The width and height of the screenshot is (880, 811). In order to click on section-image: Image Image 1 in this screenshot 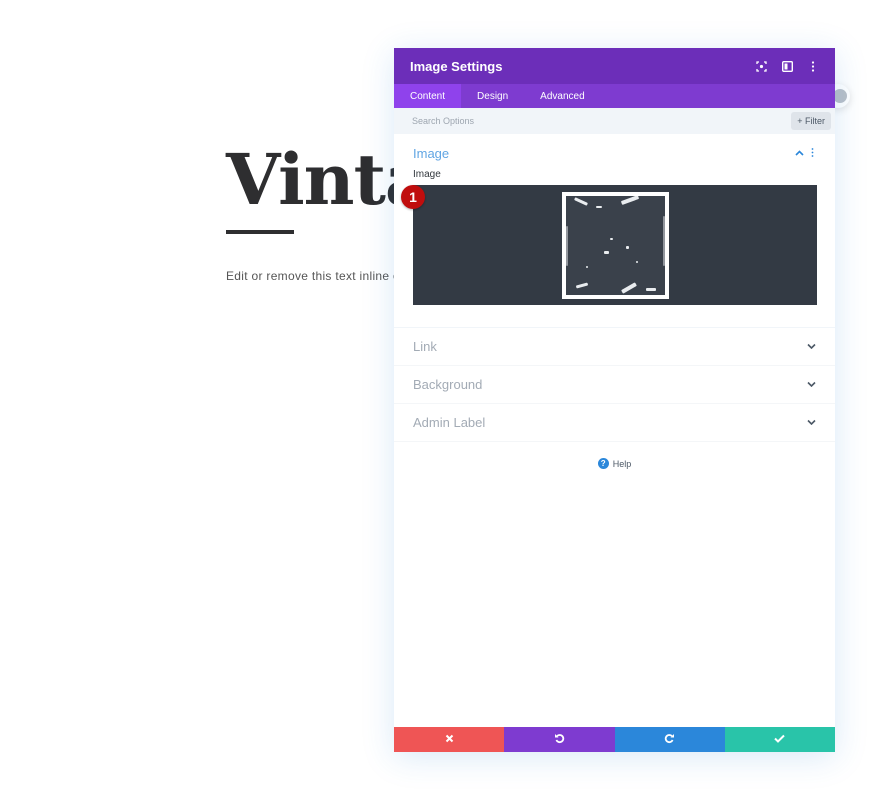, I will do `click(614, 231)`.